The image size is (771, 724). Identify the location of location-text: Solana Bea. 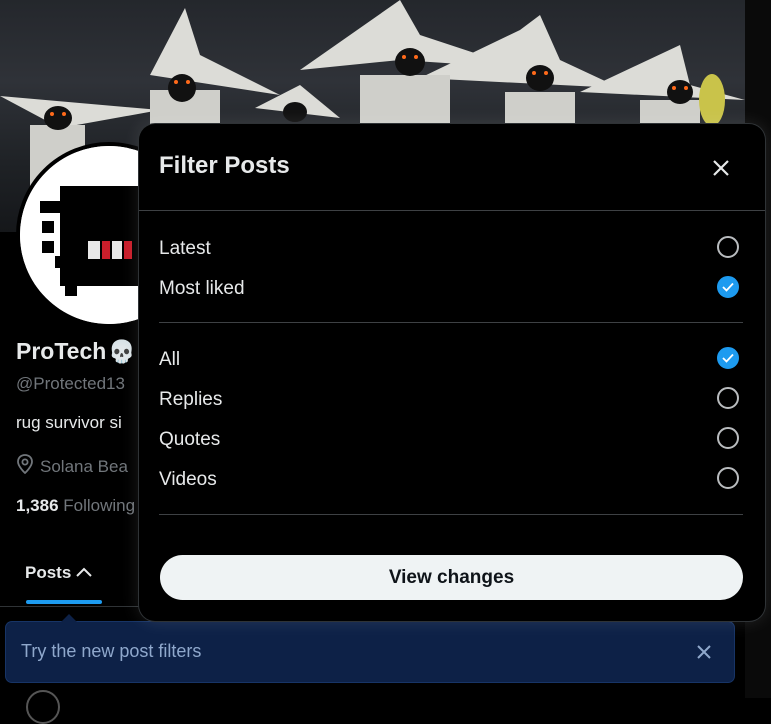
(84, 466).